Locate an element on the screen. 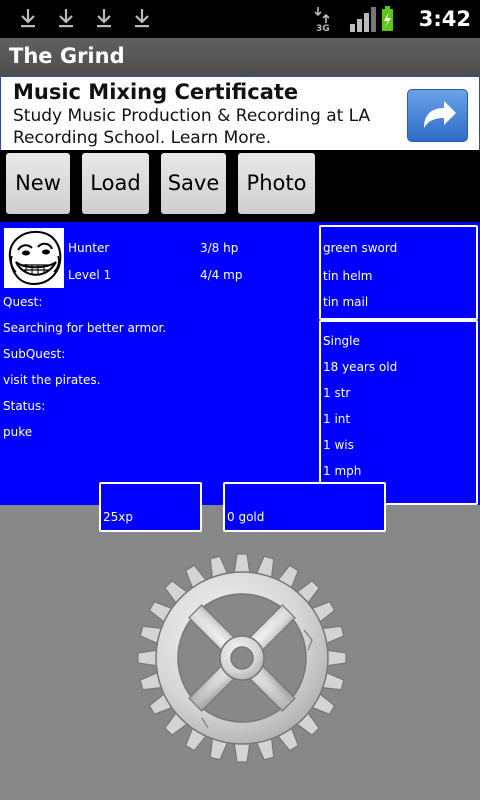  trollface-avatar-icon is located at coordinates (35, 258).